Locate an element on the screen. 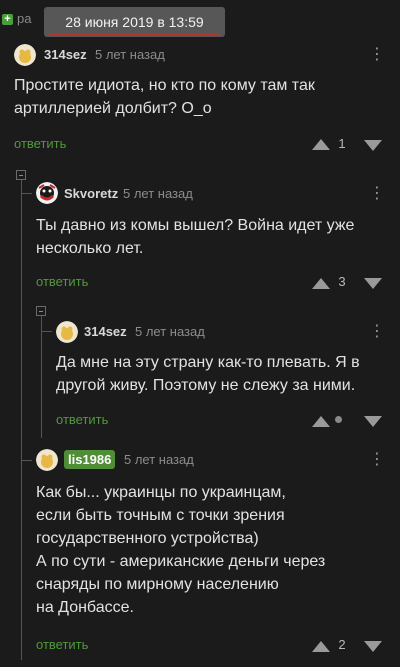 This screenshot has height=667, width=400. comment-line: снаряды по мирному населению is located at coordinates (157, 584).